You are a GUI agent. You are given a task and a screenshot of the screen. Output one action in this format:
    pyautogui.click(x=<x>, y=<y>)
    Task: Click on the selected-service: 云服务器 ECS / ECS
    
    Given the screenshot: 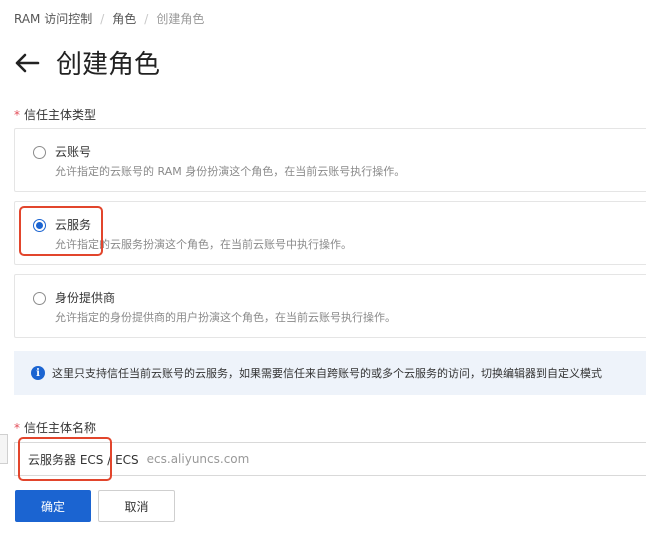 What is the action you would take?
    pyautogui.click(x=83, y=459)
    